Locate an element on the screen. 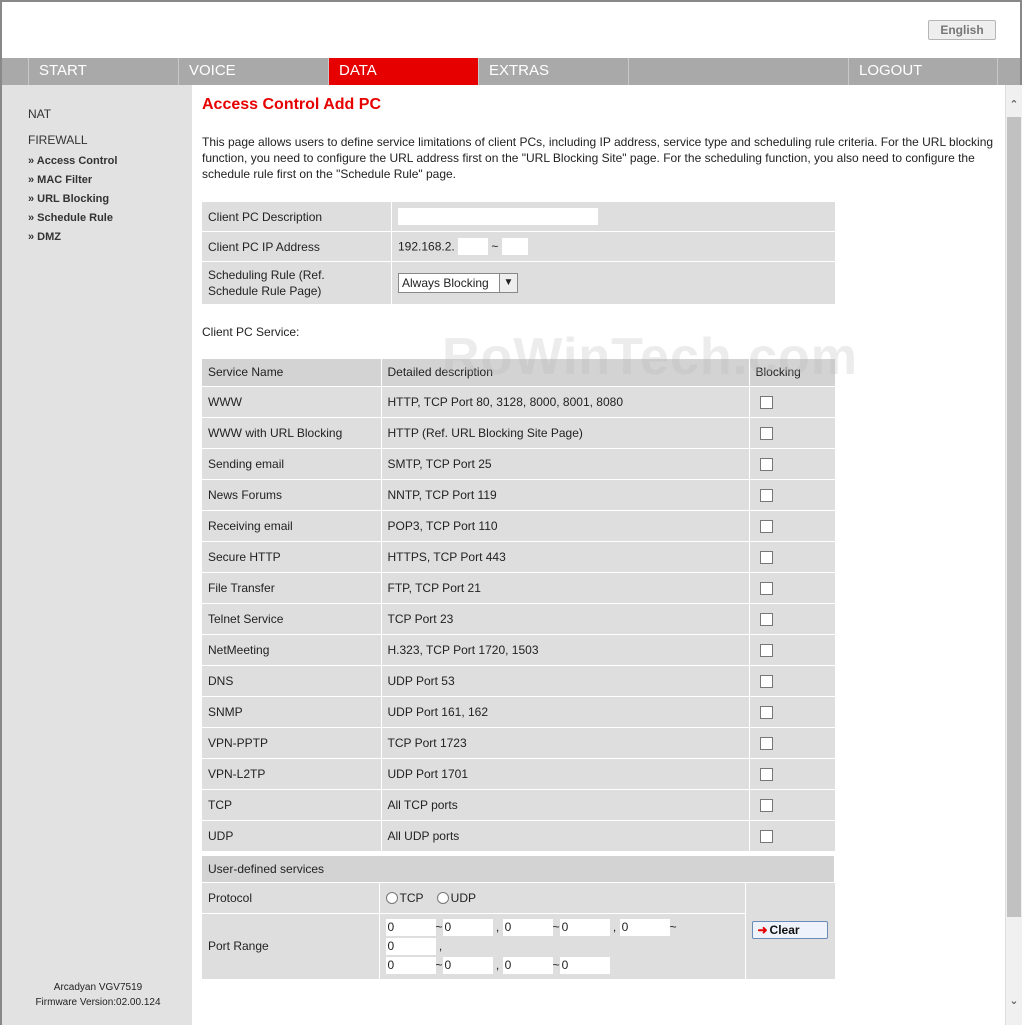 The image size is (1022, 1025). ip-prefix: 192.168.2. is located at coordinates (426, 246).